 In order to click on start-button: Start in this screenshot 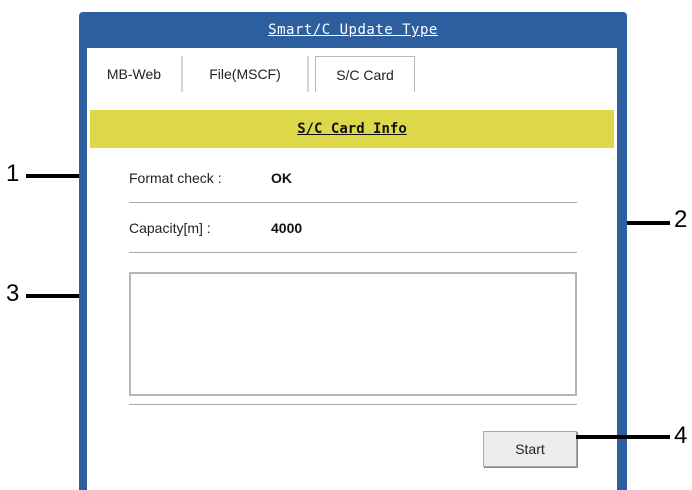, I will do `click(530, 449)`.